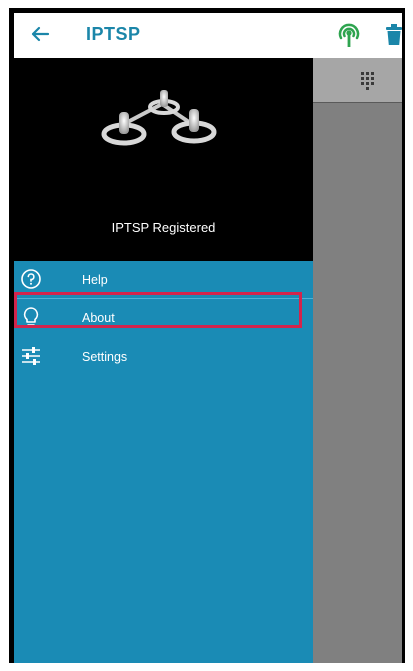 The image size is (413, 671). Describe the element at coordinates (394, 35) in the screenshot. I see `trash-icon` at that location.